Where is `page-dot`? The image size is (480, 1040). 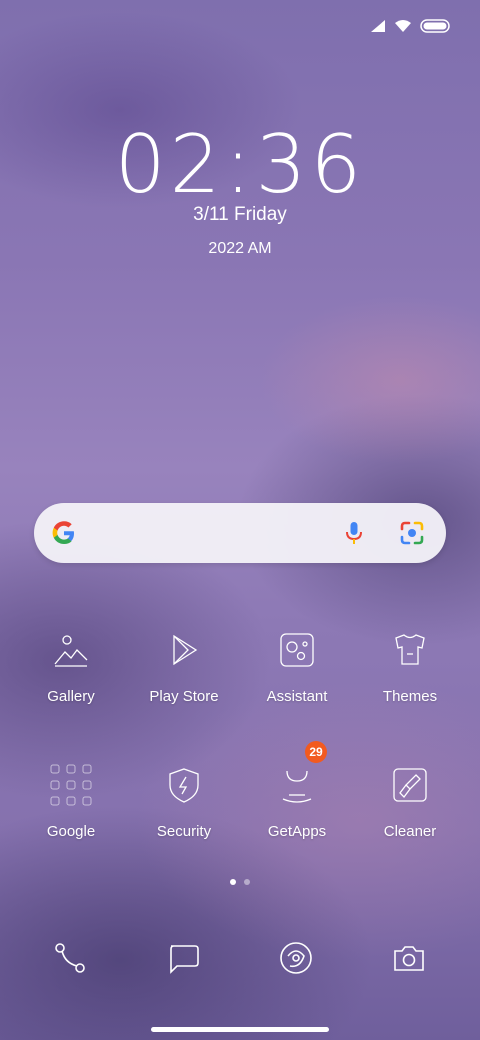 page-dot is located at coordinates (247, 882).